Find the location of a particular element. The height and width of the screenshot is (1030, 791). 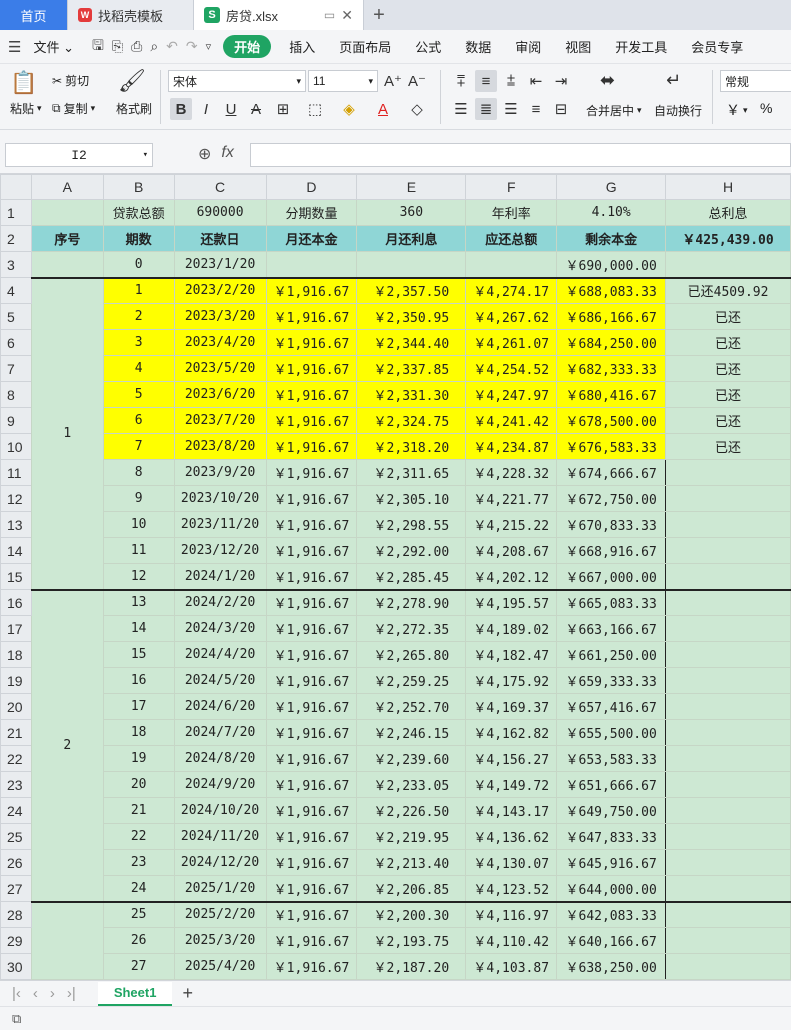

cell-f22: ￥4,156.27 is located at coordinates (511, 758).